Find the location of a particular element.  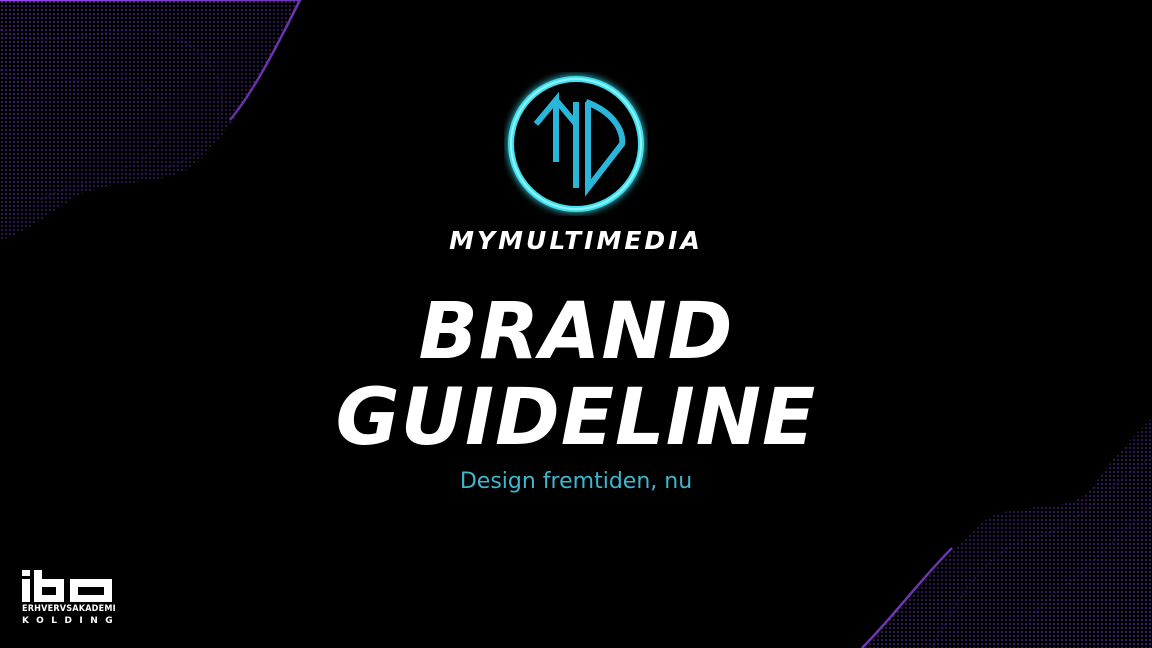

mymultimedia-logo-icon is located at coordinates (576, 144).